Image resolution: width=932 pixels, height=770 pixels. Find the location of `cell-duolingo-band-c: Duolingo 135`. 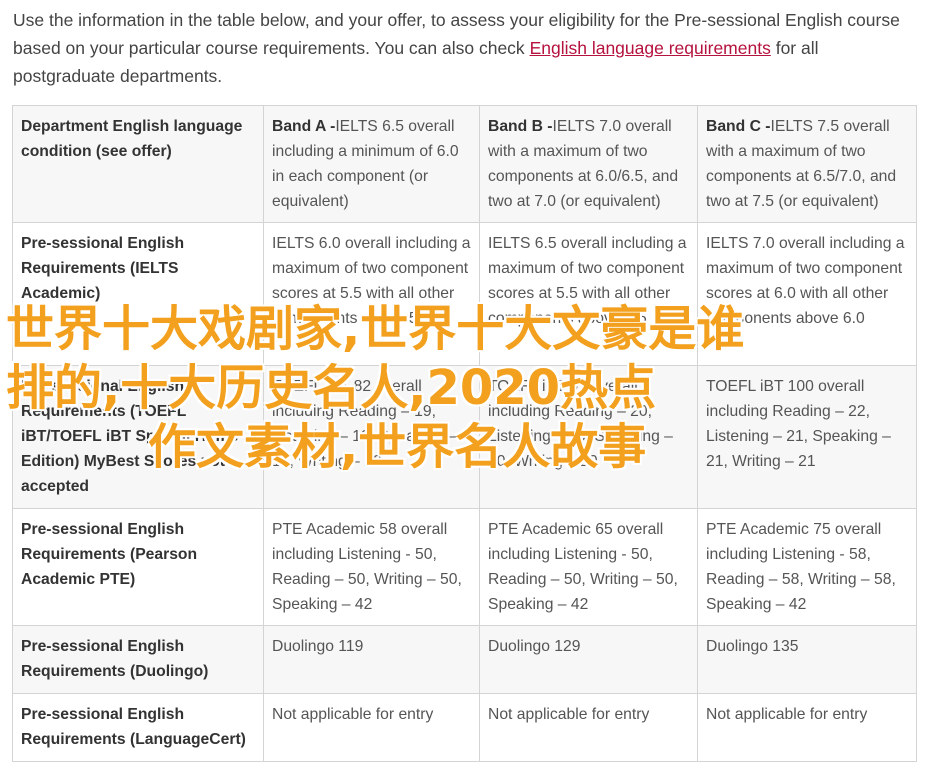

cell-duolingo-band-c: Duolingo 135 is located at coordinates (807, 659).